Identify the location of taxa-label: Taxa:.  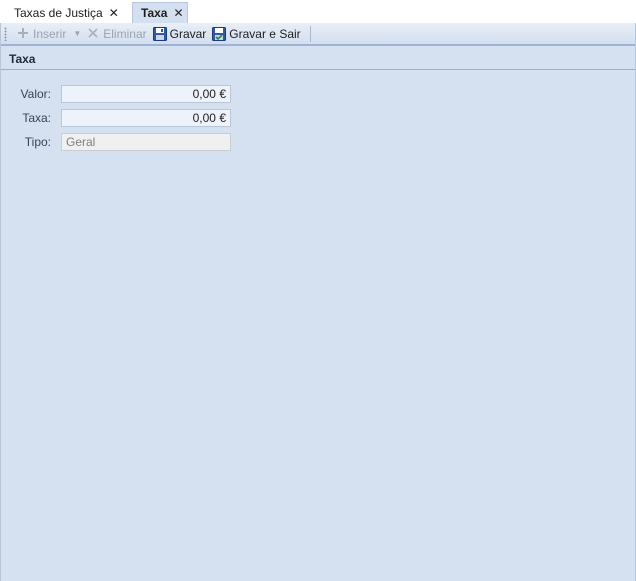
(36, 118).